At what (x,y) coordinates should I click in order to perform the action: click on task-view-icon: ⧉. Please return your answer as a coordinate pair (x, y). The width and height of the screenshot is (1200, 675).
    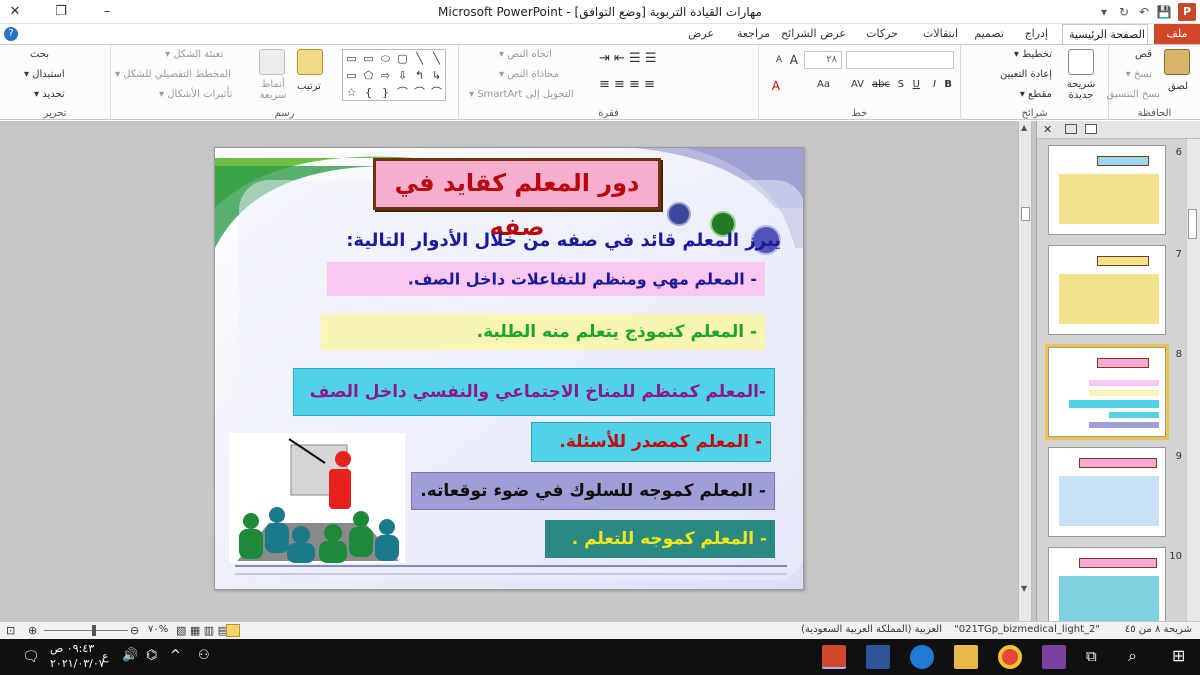
    Looking at the image, I should click on (1091, 656).